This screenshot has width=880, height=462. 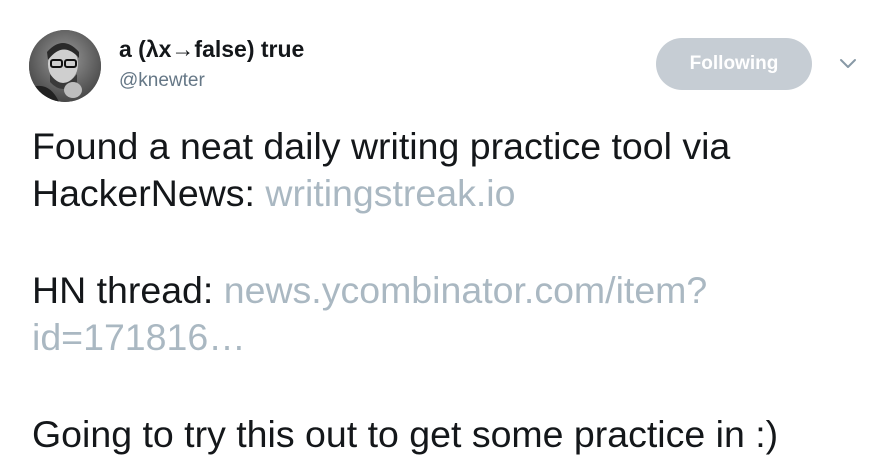 I want to click on tweet-line-3-text: HN thread:, so click(x=128, y=290).